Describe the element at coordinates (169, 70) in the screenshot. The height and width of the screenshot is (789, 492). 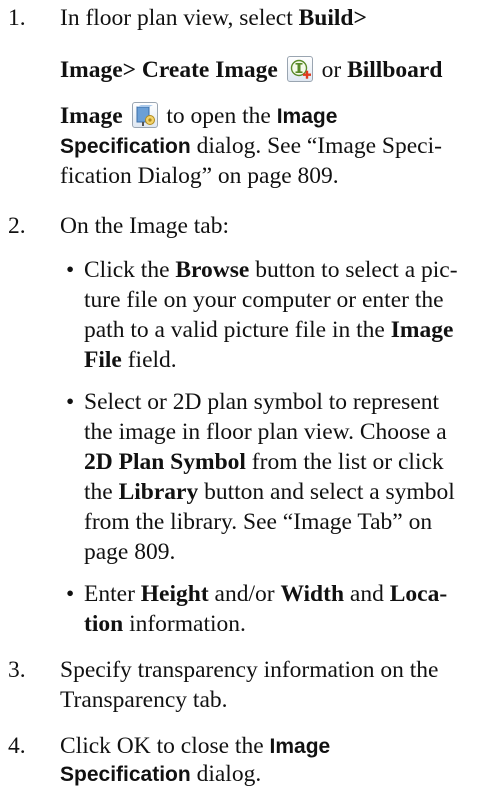
I see `menu-path-create-image: Image> Create Image` at that location.